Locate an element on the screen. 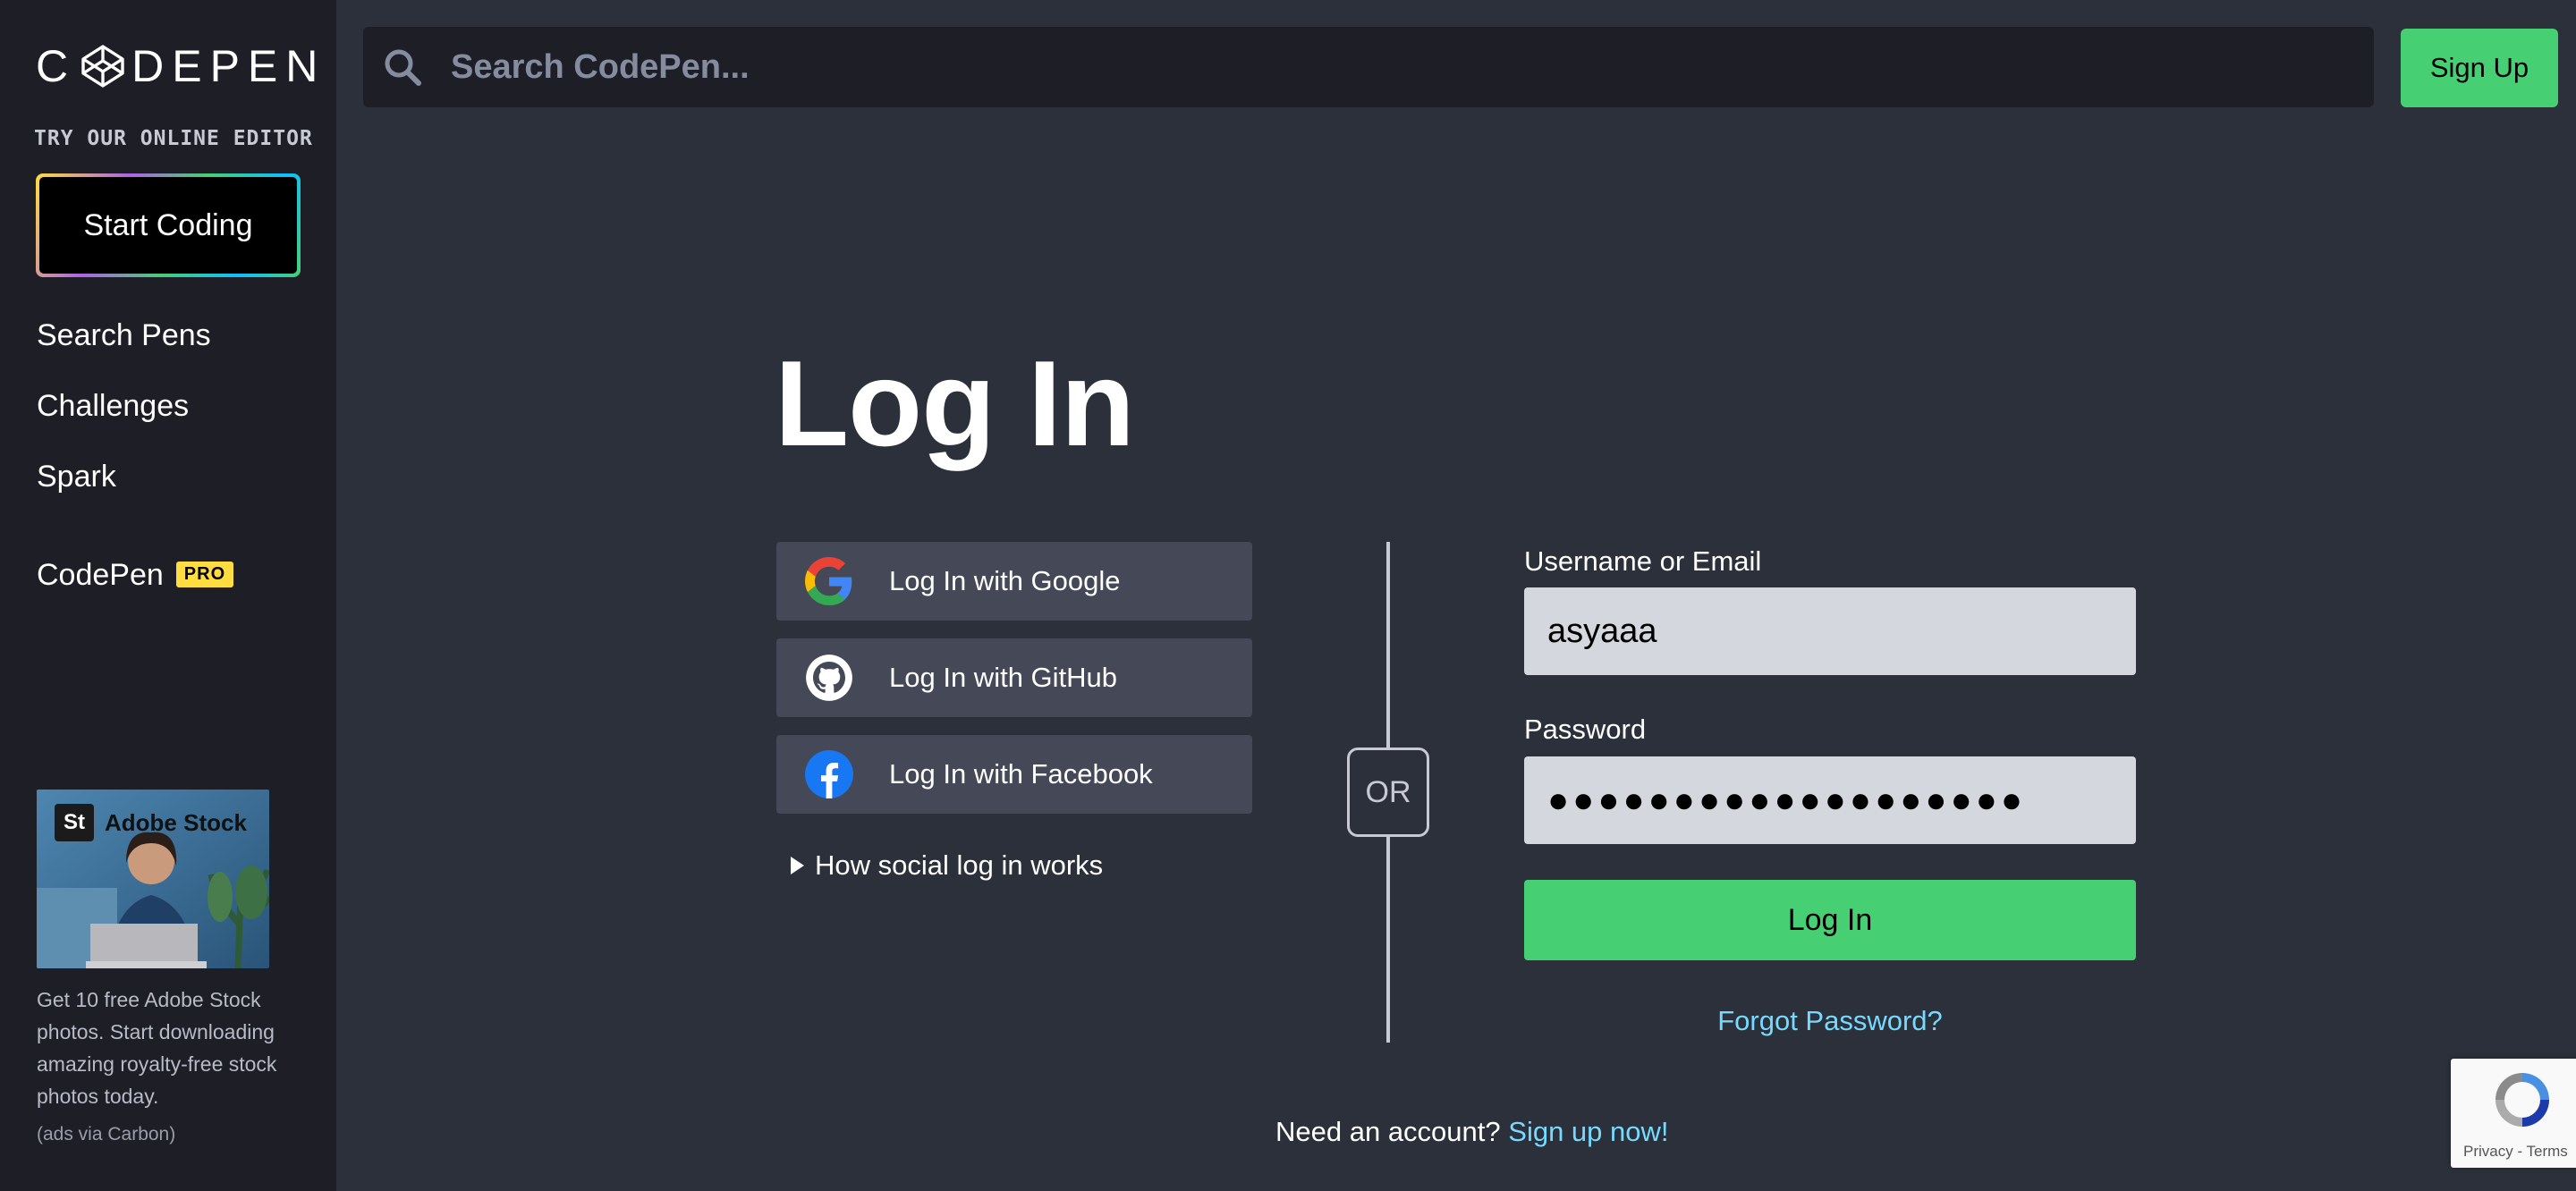 The height and width of the screenshot is (1191, 2576). start-coding-button: Start Coding is located at coordinates (168, 225).